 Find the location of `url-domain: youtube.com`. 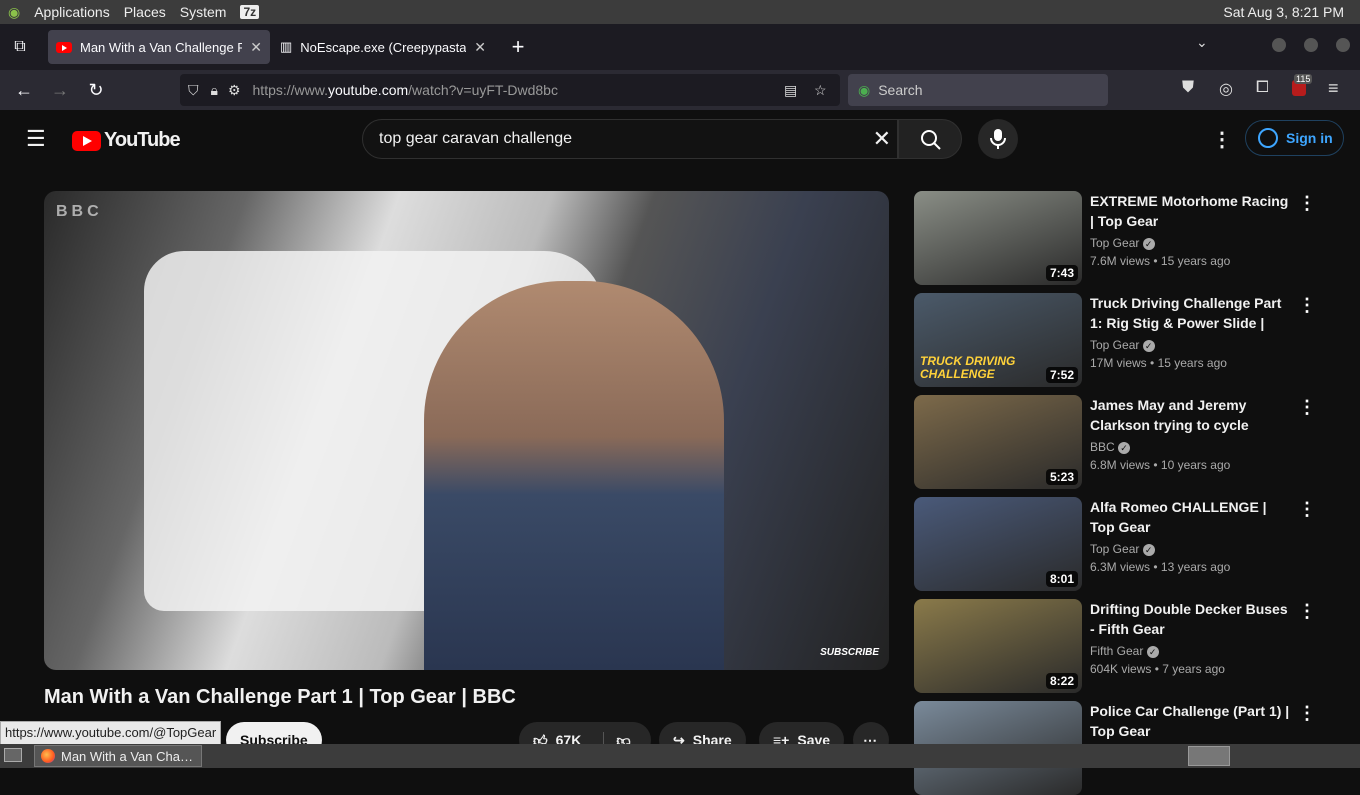

url-domain: youtube.com is located at coordinates (368, 90).